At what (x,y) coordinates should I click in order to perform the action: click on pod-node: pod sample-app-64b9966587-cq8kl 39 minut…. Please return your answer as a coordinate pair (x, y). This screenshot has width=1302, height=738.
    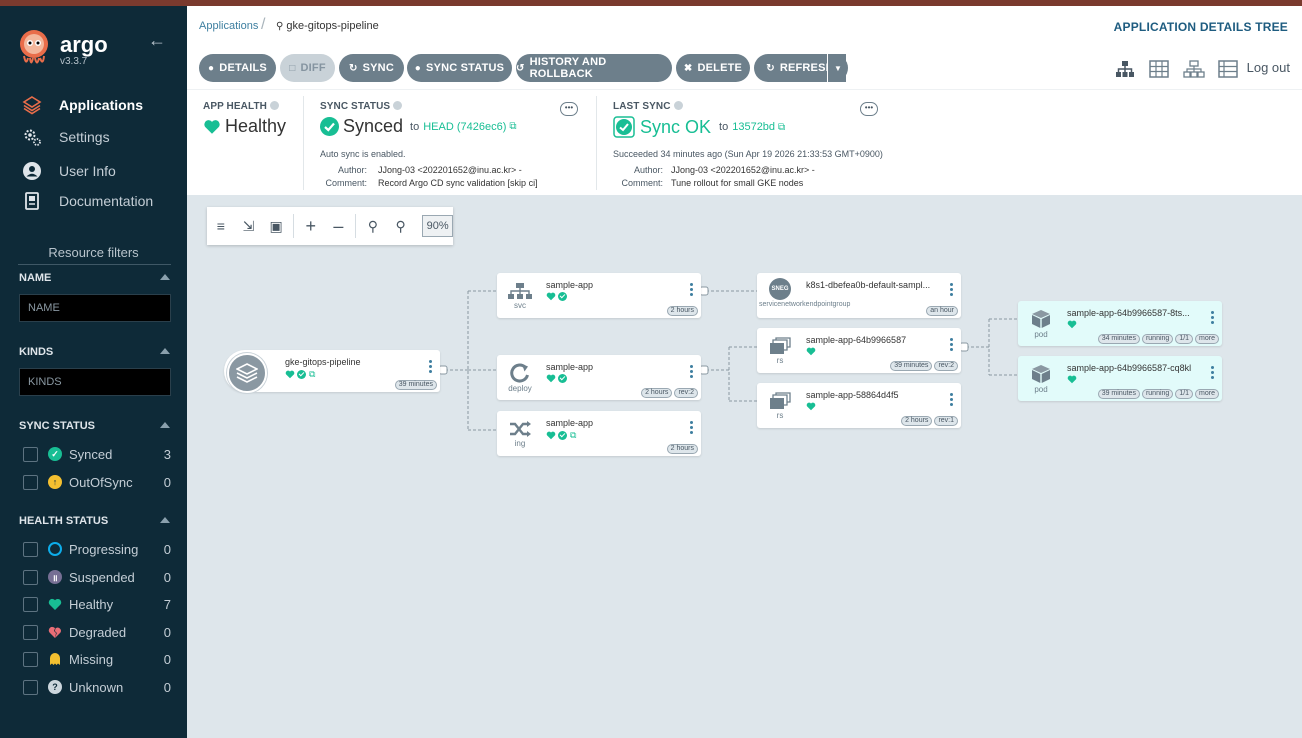
    Looking at the image, I should click on (1120, 378).